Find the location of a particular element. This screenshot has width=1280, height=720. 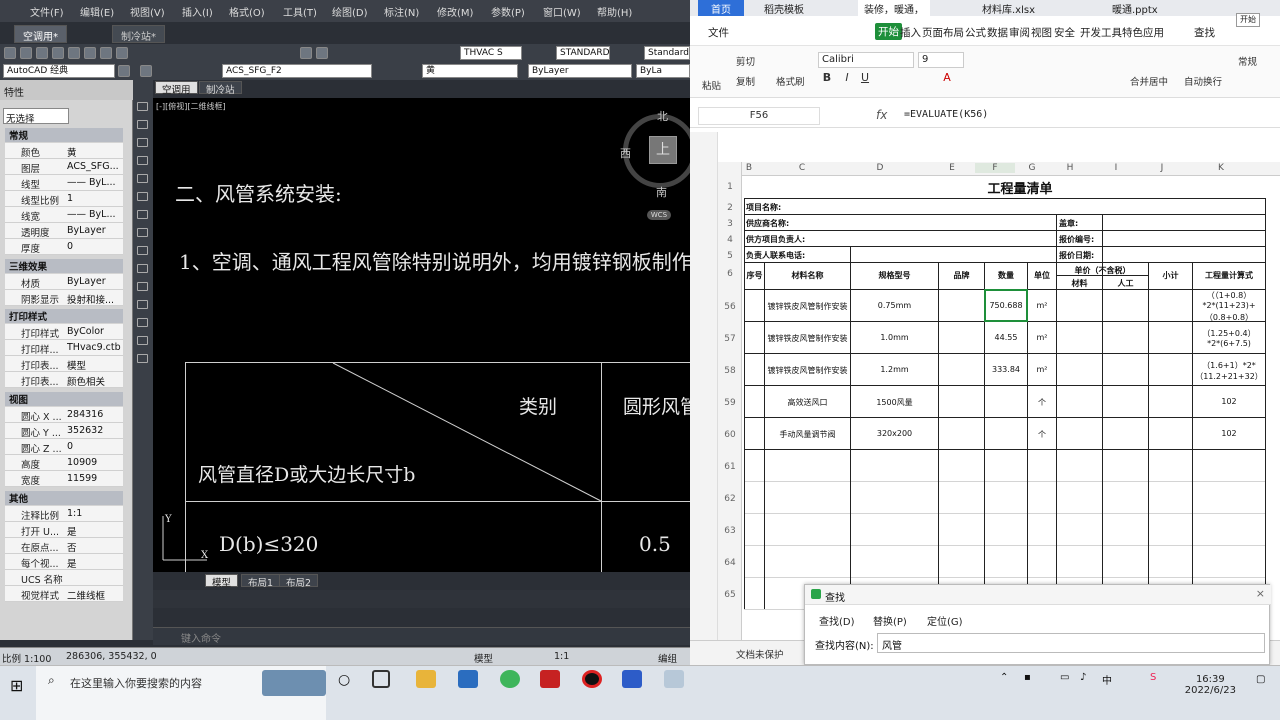

row59-spec: 1500风量 is located at coordinates (894, 402).